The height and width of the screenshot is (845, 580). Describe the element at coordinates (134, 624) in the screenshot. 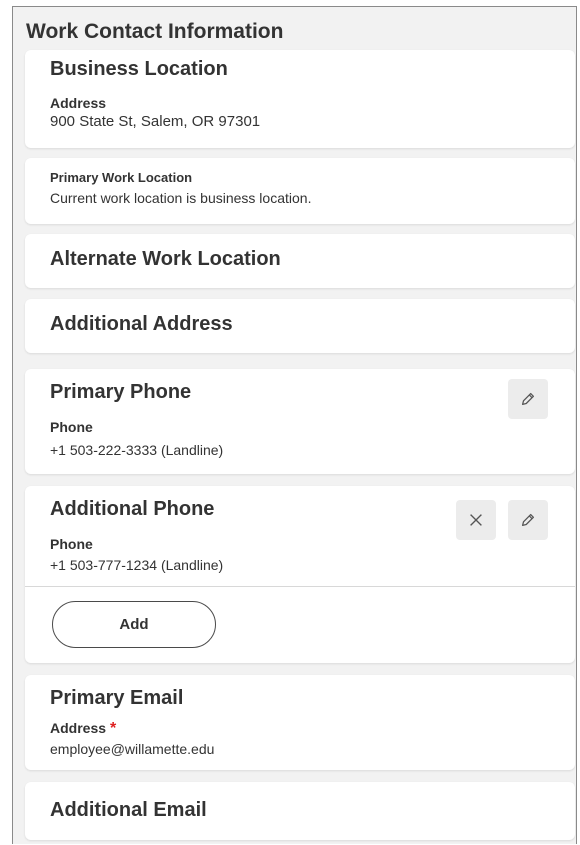

I see `add-phone-button: Add` at that location.